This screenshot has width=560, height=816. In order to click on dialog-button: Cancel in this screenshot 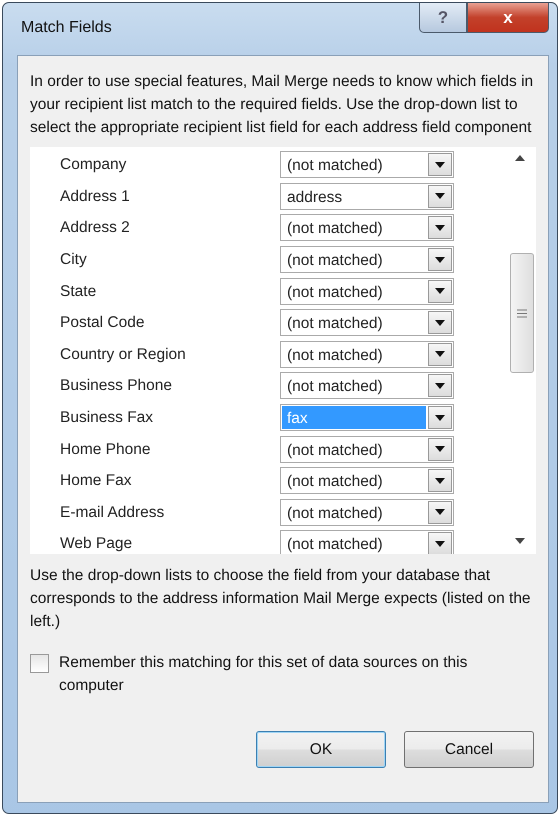, I will do `click(469, 749)`.